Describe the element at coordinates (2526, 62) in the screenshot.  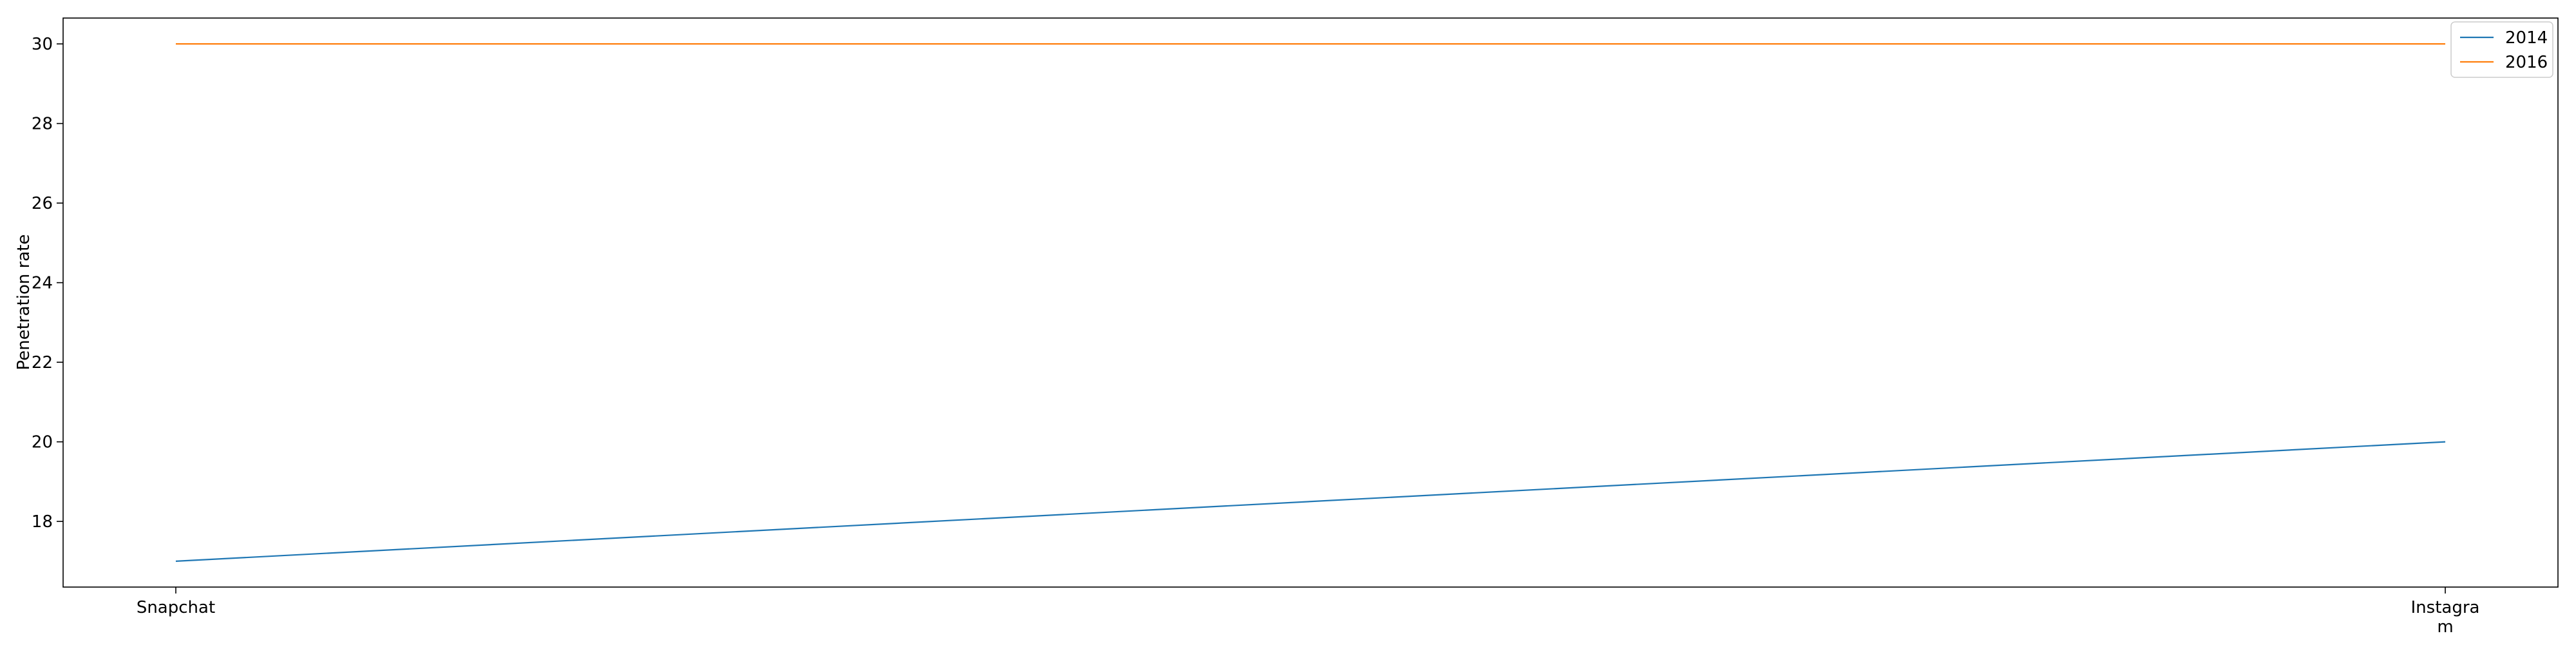
I see `legend-label: 2016` at that location.